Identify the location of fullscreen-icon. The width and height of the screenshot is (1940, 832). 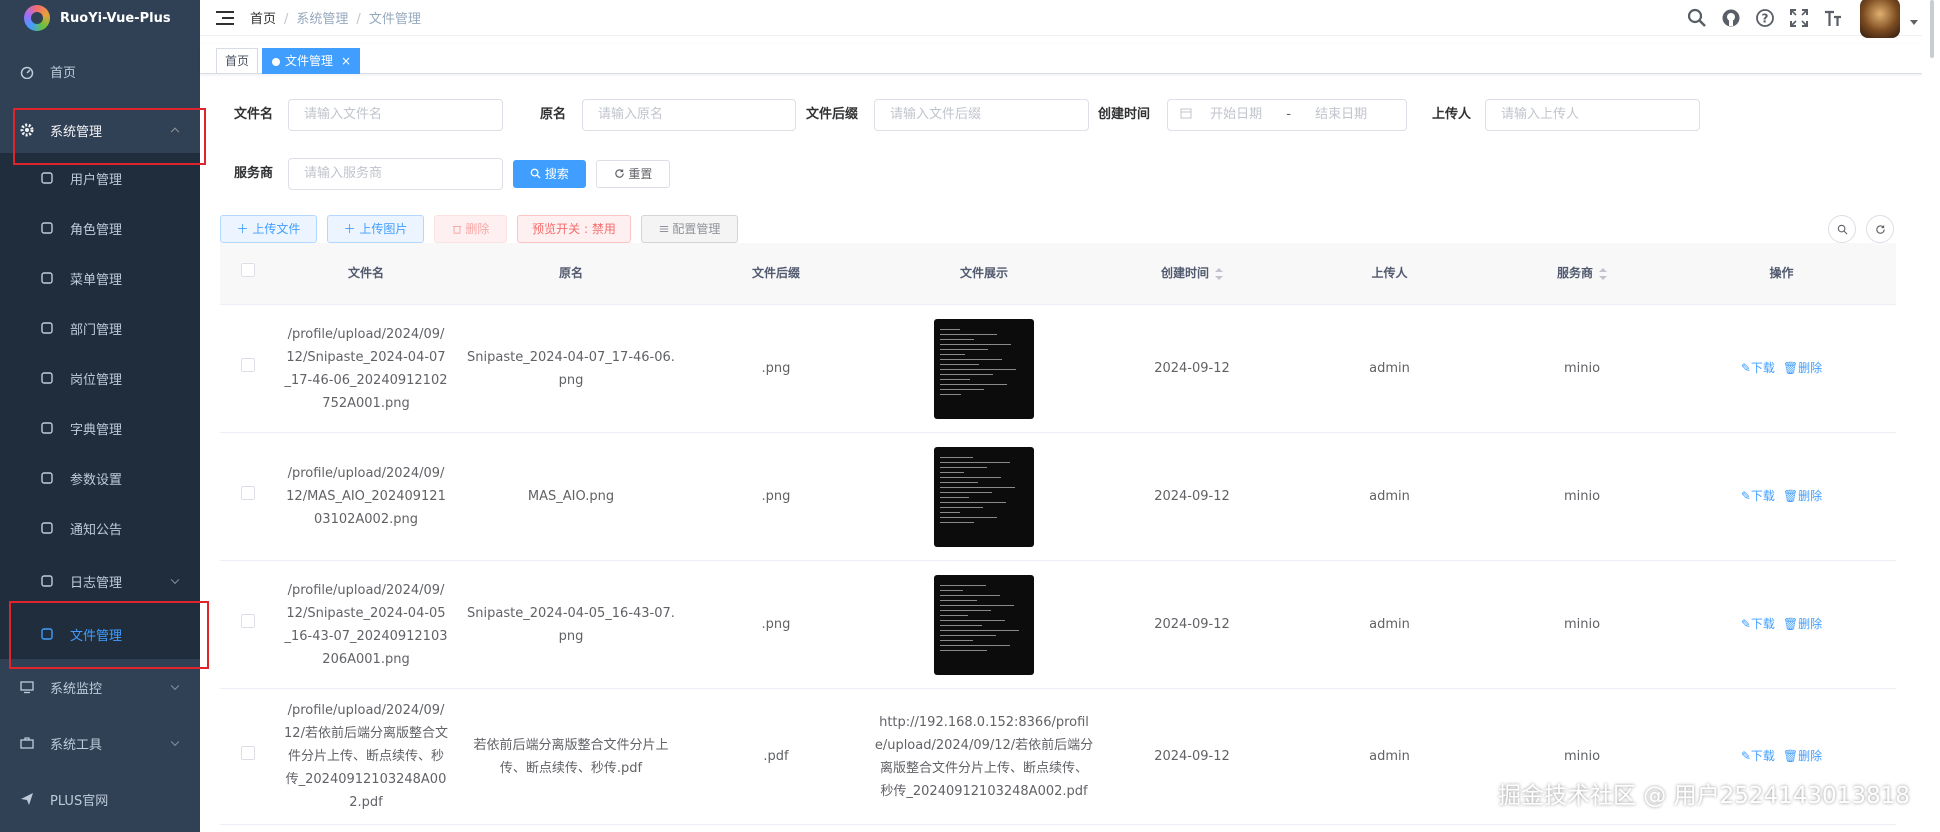
(1799, 18).